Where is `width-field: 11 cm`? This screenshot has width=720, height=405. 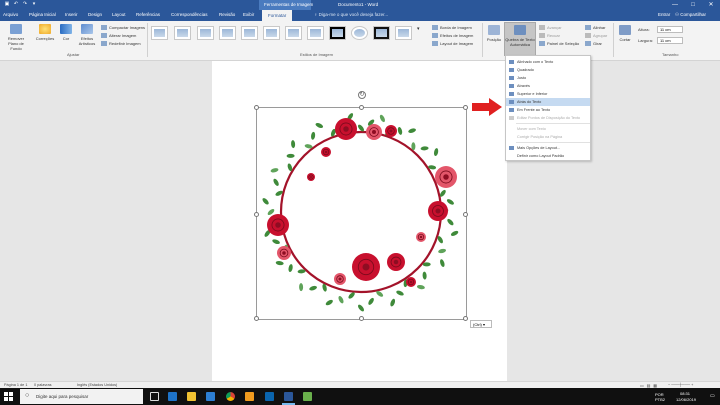
width-field: 11 cm is located at coordinates (670, 40).